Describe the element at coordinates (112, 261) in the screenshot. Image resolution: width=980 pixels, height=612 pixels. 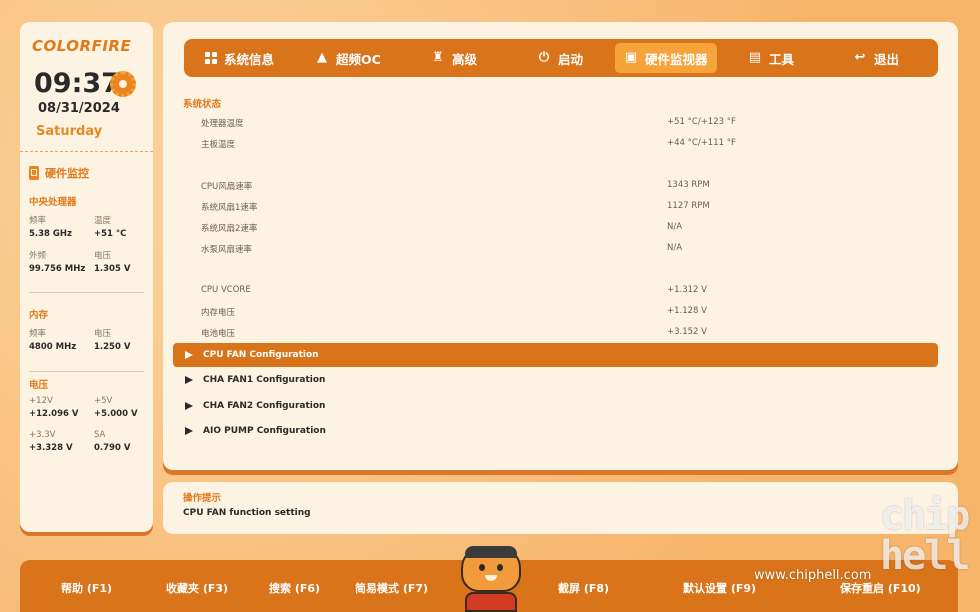
I see `cpu-volt: 电压 1.305 V` at that location.